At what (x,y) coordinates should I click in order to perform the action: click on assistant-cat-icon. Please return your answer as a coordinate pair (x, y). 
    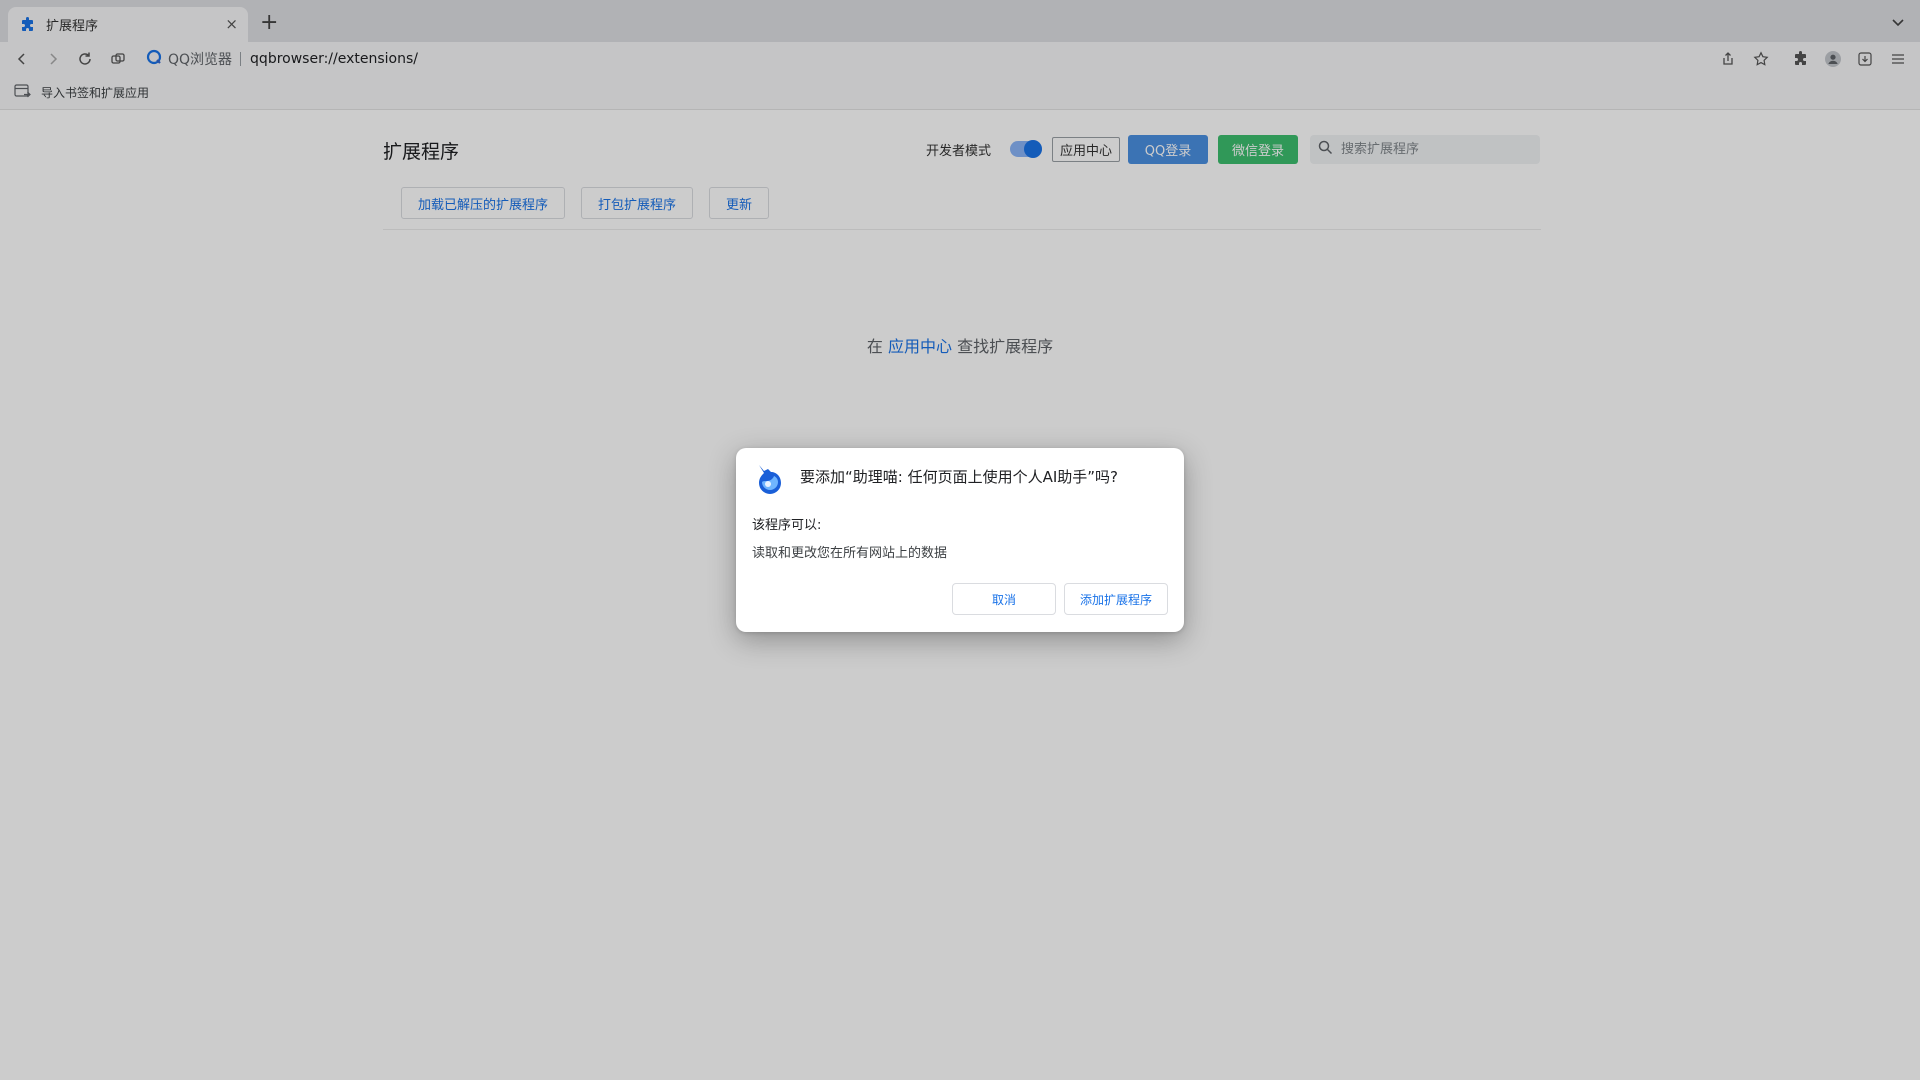
    Looking at the image, I should click on (769, 479).